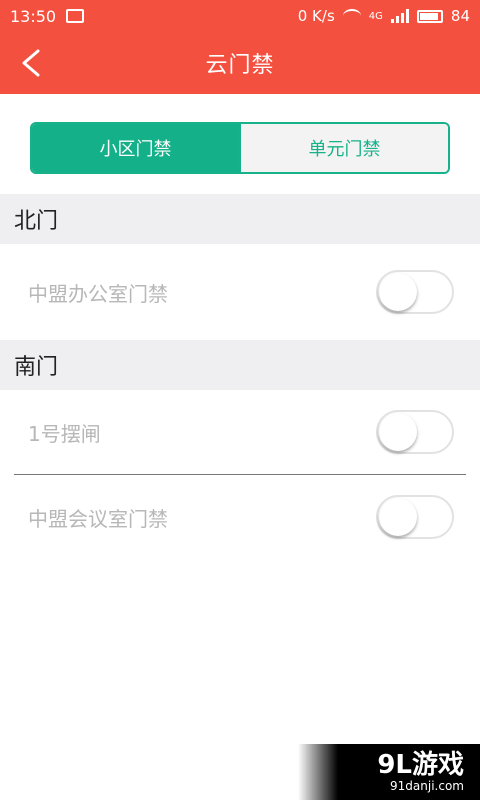 This screenshot has height=800, width=480. What do you see at coordinates (351, 16) in the screenshot?
I see `wifi-icon` at bounding box center [351, 16].